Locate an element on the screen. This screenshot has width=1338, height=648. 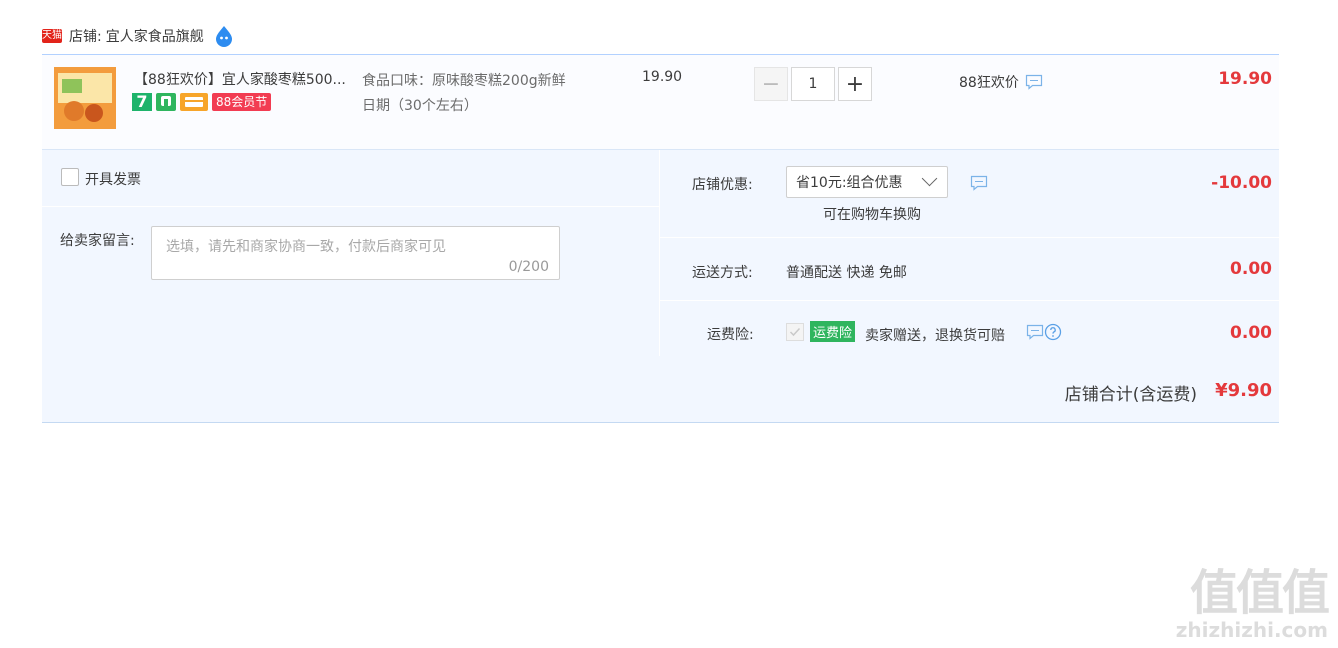
member-festival-badge: 88会员节 is located at coordinates (242, 102).